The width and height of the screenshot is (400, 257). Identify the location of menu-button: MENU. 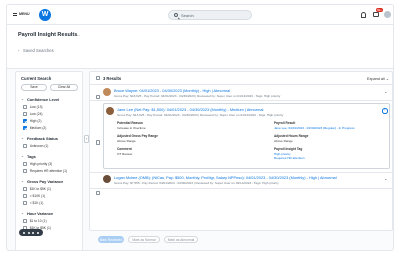
(21, 14).